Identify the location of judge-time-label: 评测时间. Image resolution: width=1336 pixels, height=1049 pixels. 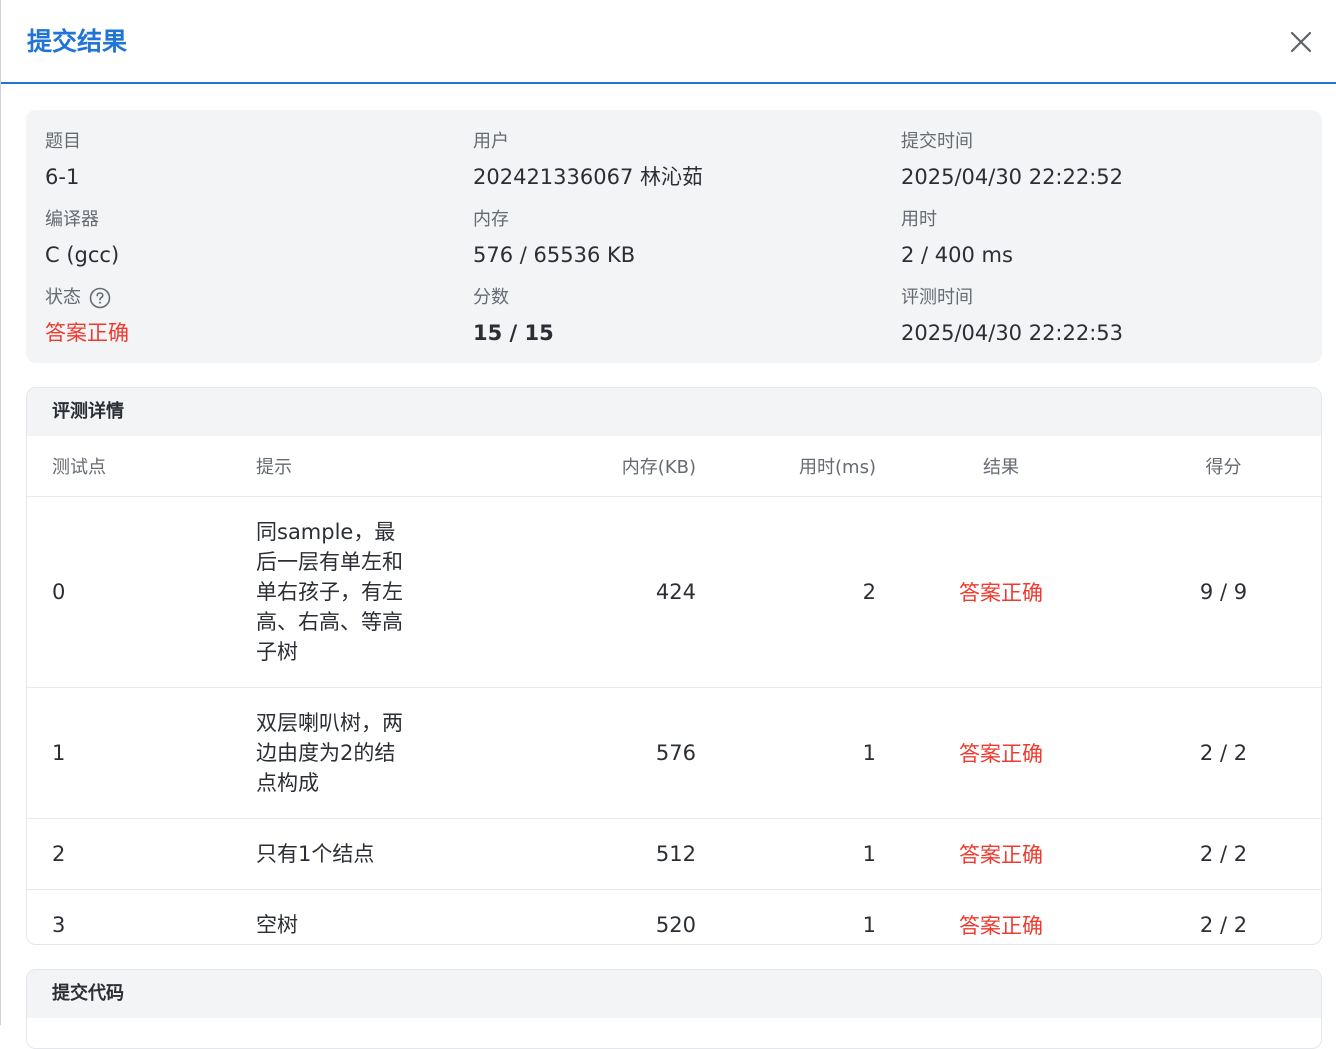
(937, 297).